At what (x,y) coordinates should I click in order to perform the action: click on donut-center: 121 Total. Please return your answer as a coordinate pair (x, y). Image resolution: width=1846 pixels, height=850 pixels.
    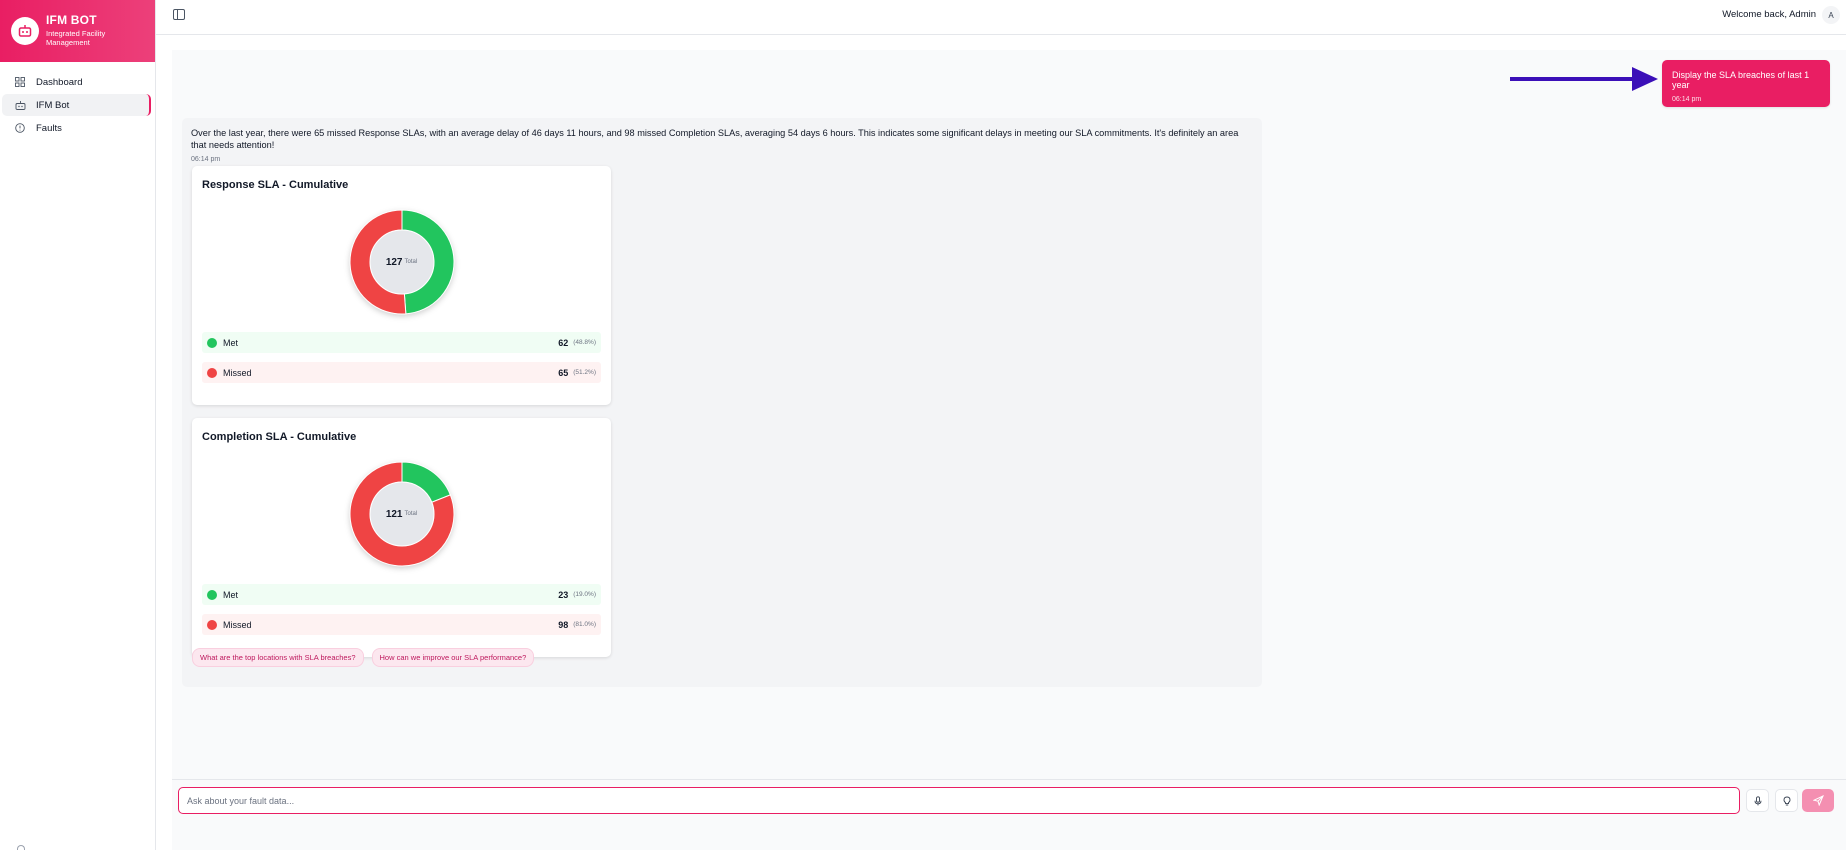
    Looking at the image, I should click on (402, 514).